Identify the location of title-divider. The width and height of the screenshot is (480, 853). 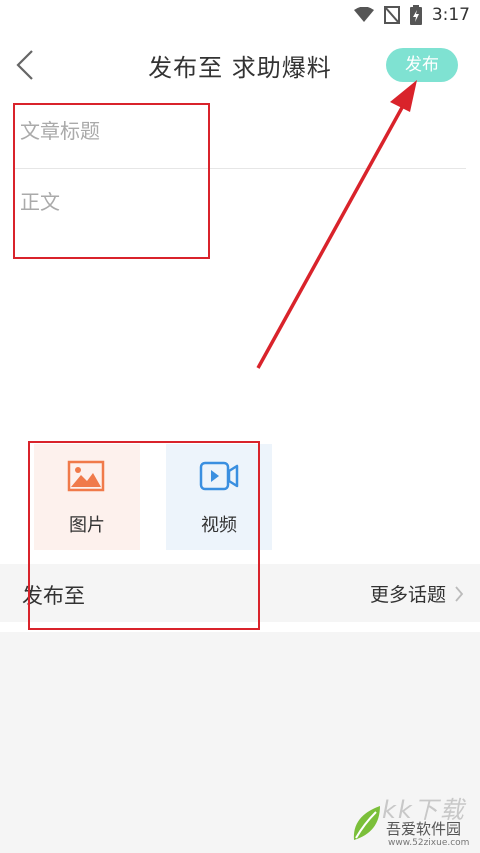
(240, 168).